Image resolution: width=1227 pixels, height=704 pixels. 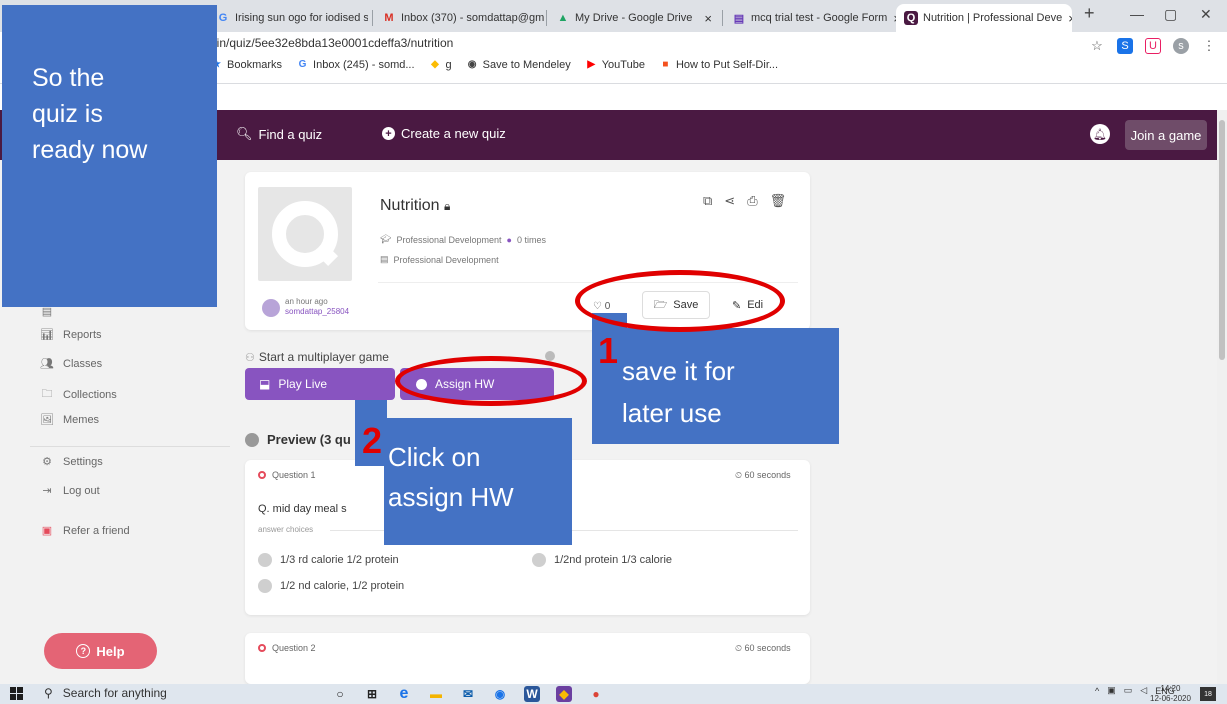 What do you see at coordinates (810, 18) in the screenshot?
I see `tab-google-forms: ▤ mcq trial test - Google Form ×` at bounding box center [810, 18].